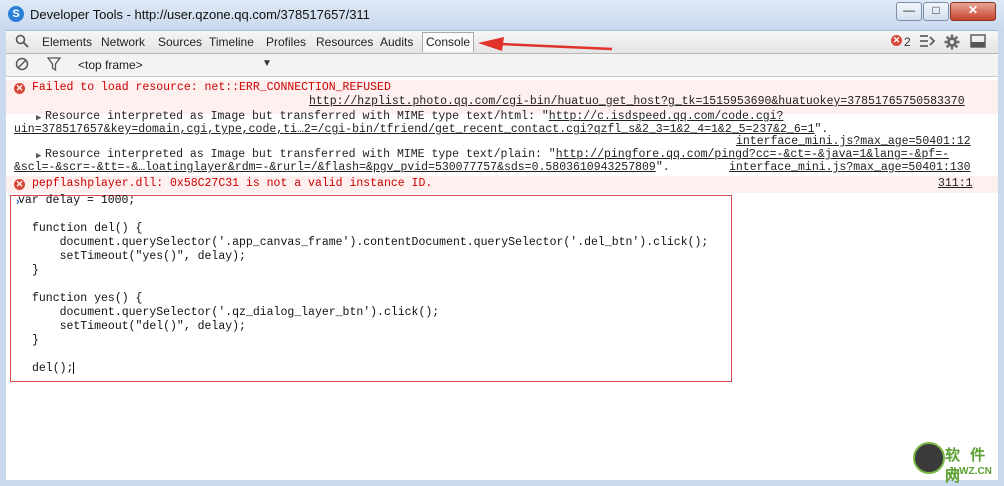 The width and height of the screenshot is (1004, 486). What do you see at coordinates (545, 44) in the screenshot?
I see `annotation-arrow` at bounding box center [545, 44].